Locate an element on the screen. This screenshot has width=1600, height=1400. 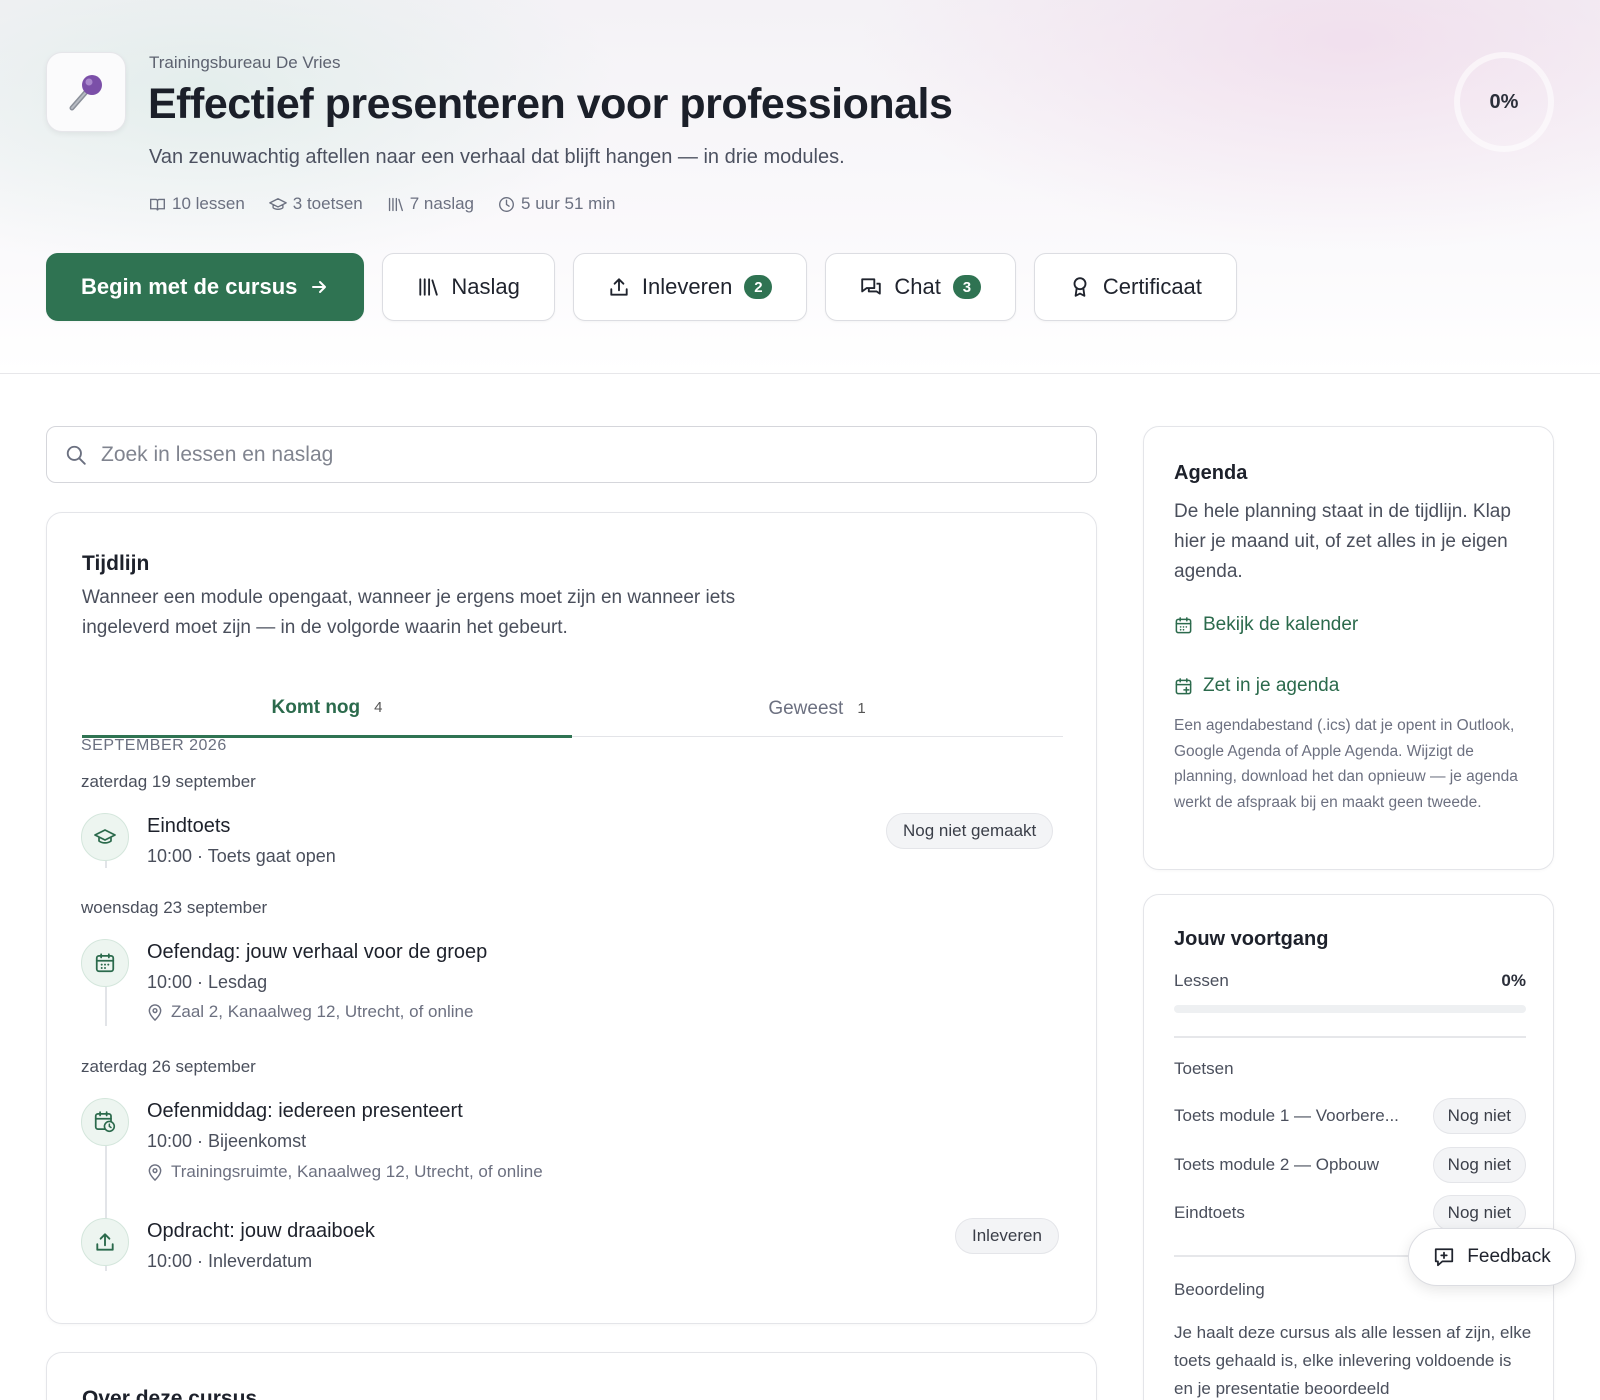
day-label: zaterdag 26 september is located at coordinates (168, 1066).